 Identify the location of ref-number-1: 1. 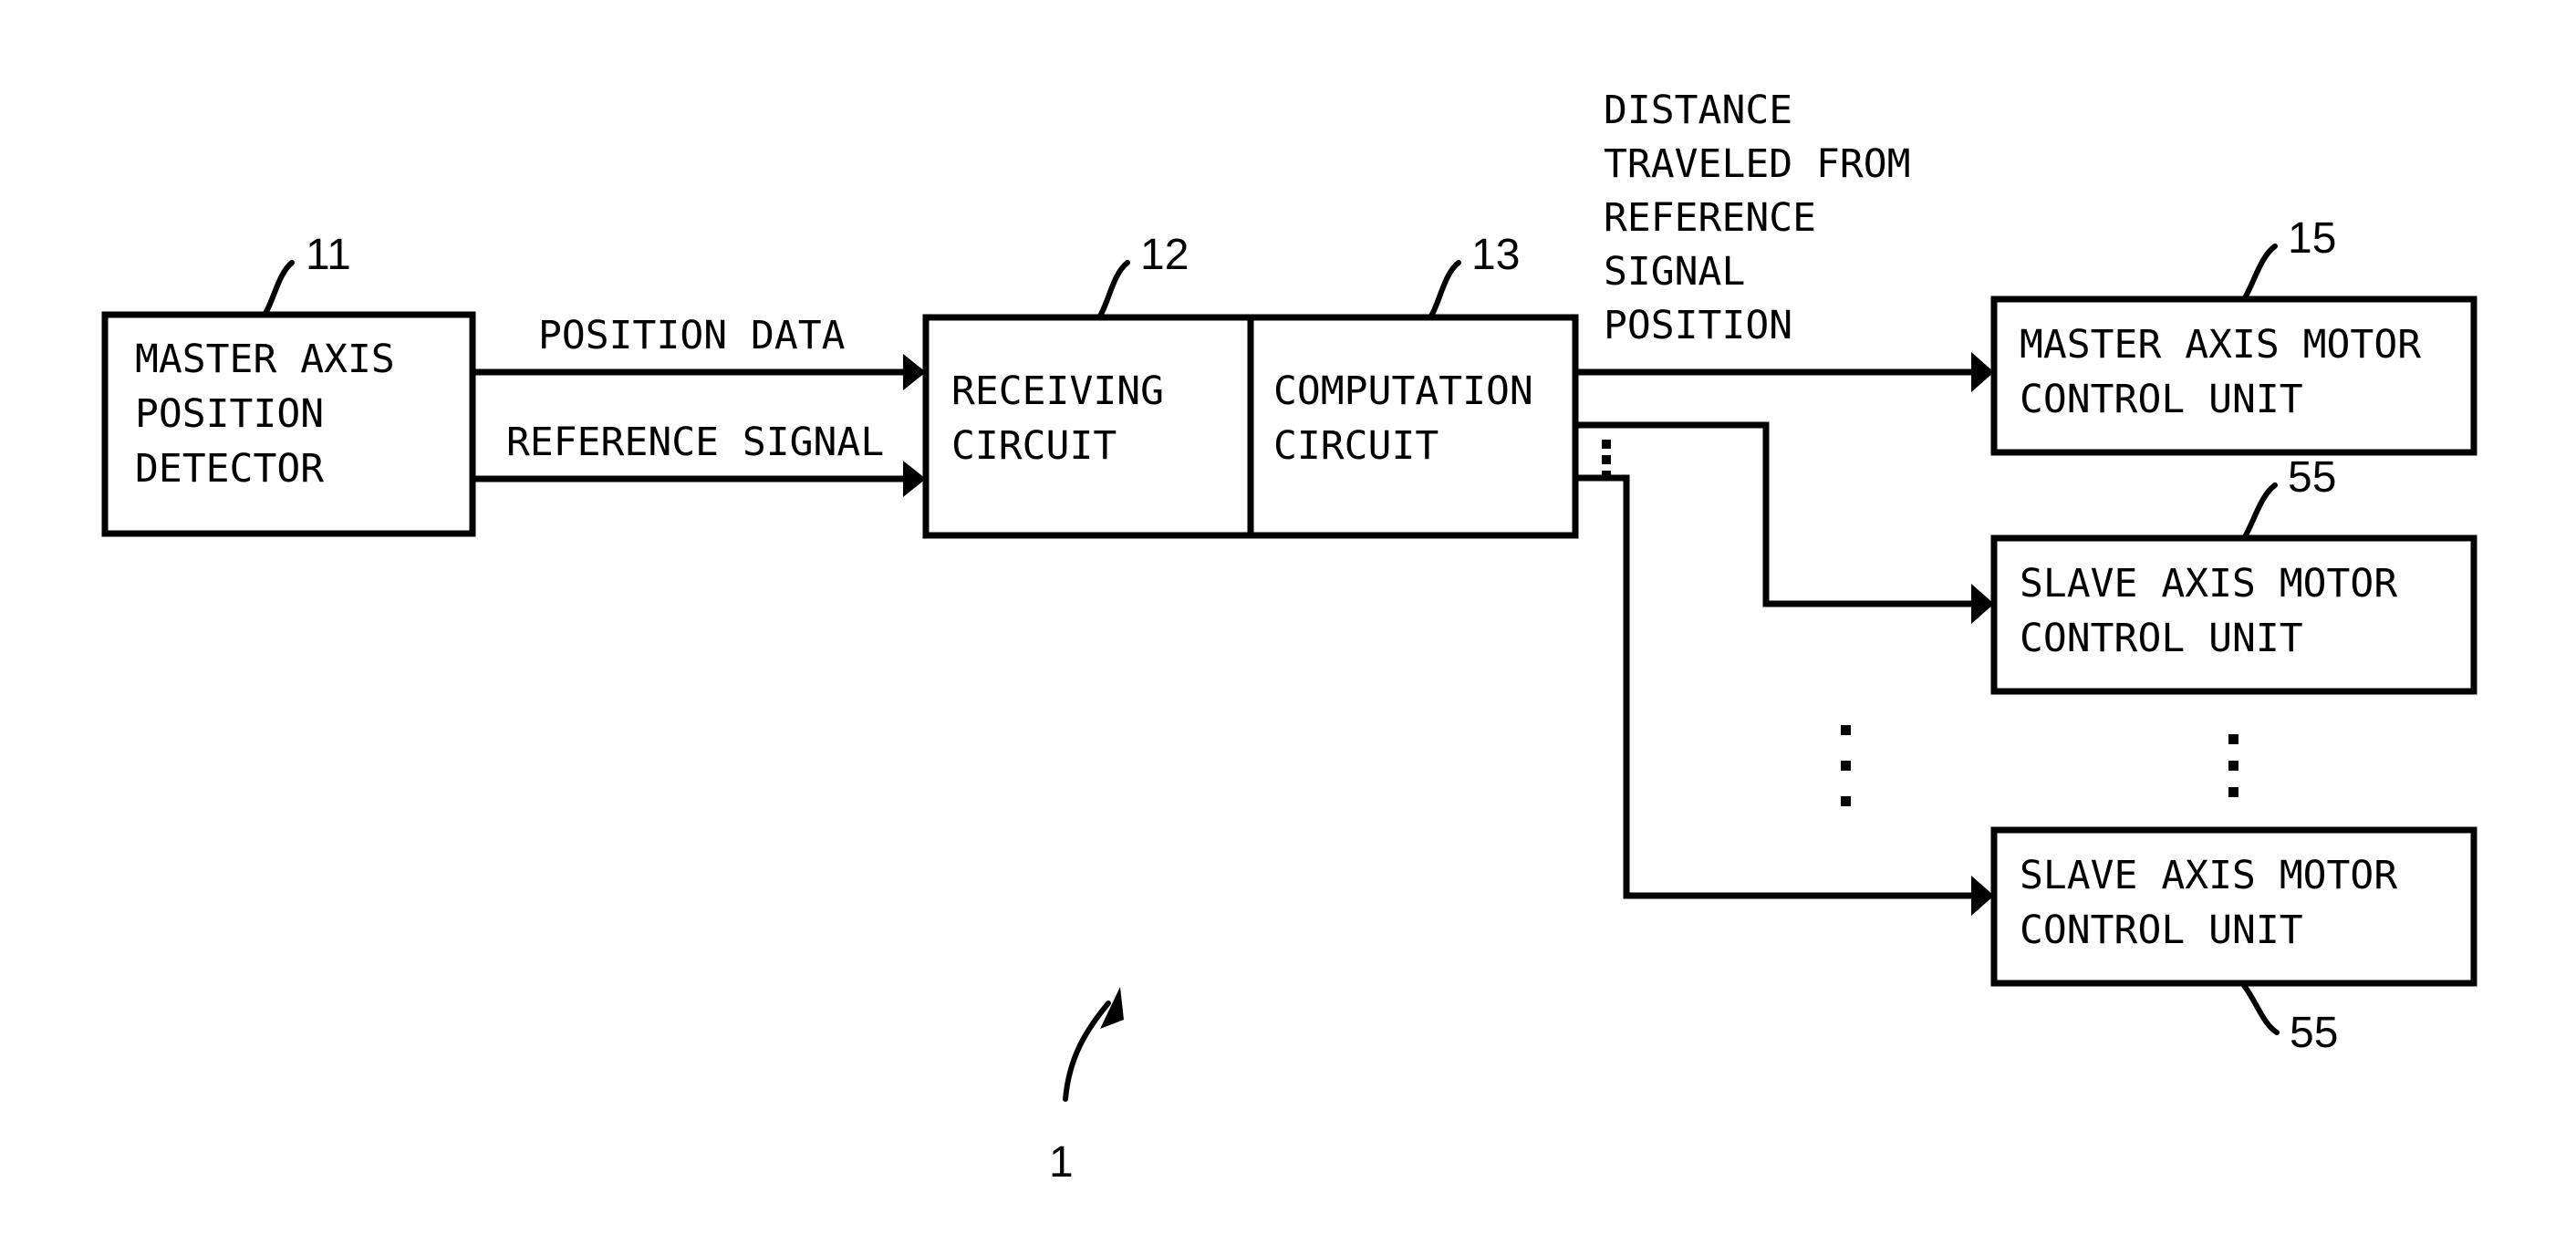
(1061, 1162).